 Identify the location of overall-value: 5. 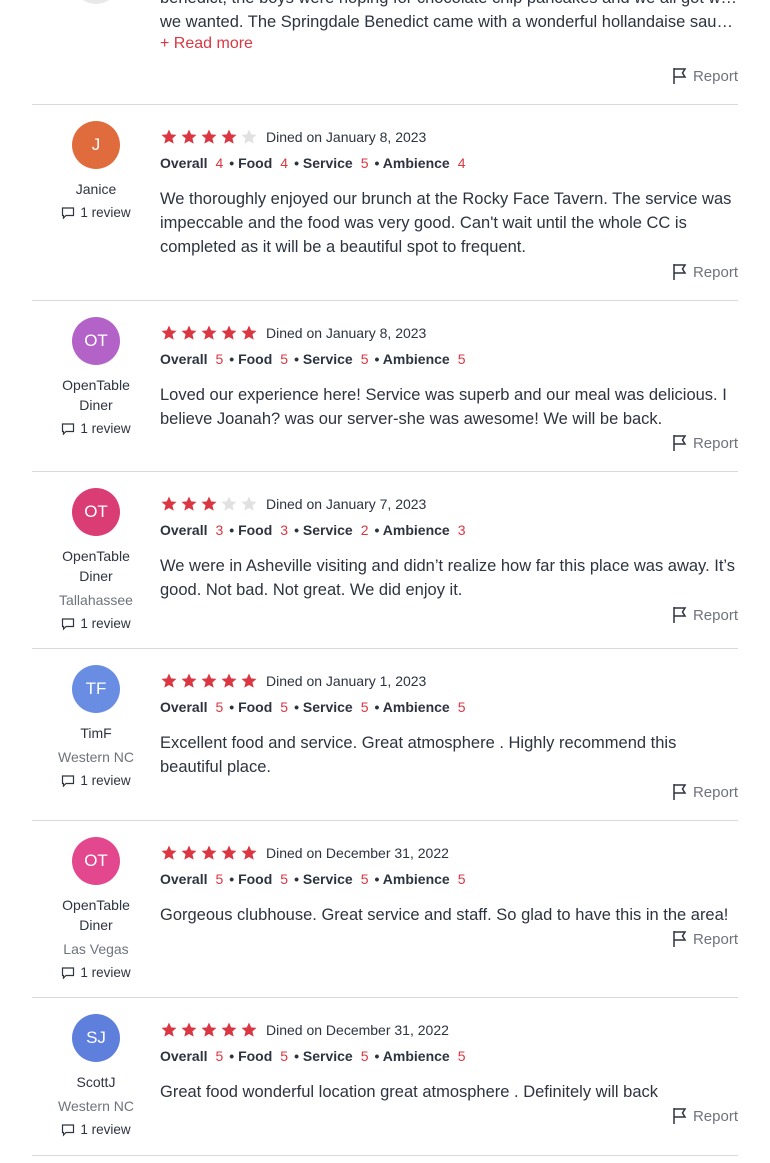
(219, 359).